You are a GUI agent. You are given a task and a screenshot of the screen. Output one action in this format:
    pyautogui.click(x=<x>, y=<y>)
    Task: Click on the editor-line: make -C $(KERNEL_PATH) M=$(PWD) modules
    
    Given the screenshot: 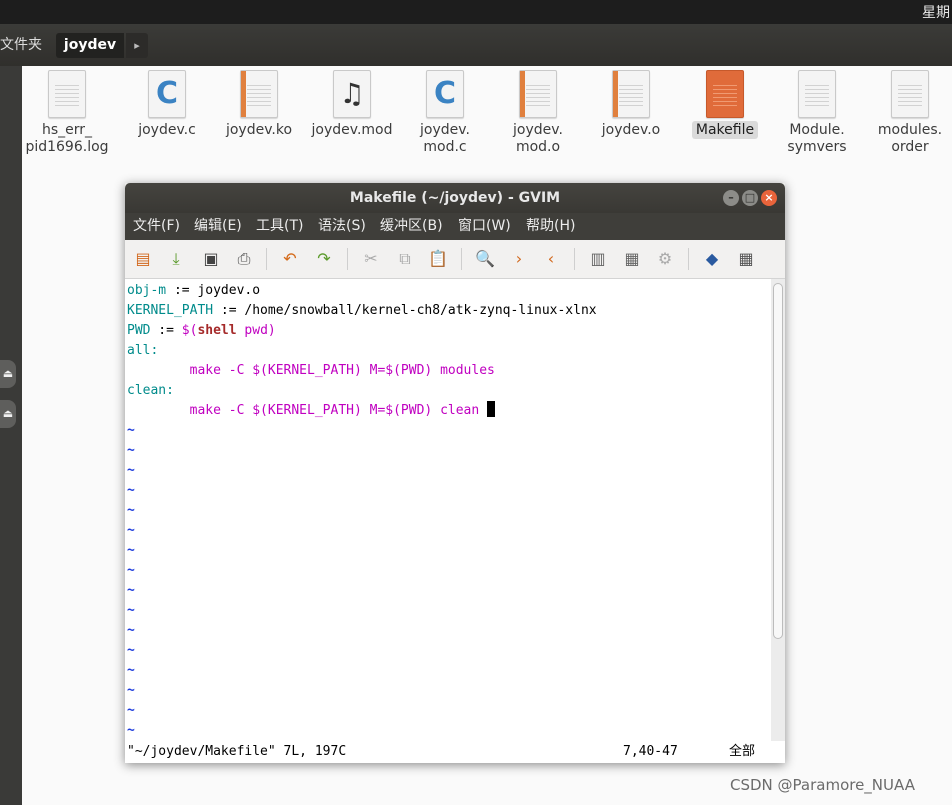 What is the action you would take?
    pyautogui.click(x=311, y=370)
    